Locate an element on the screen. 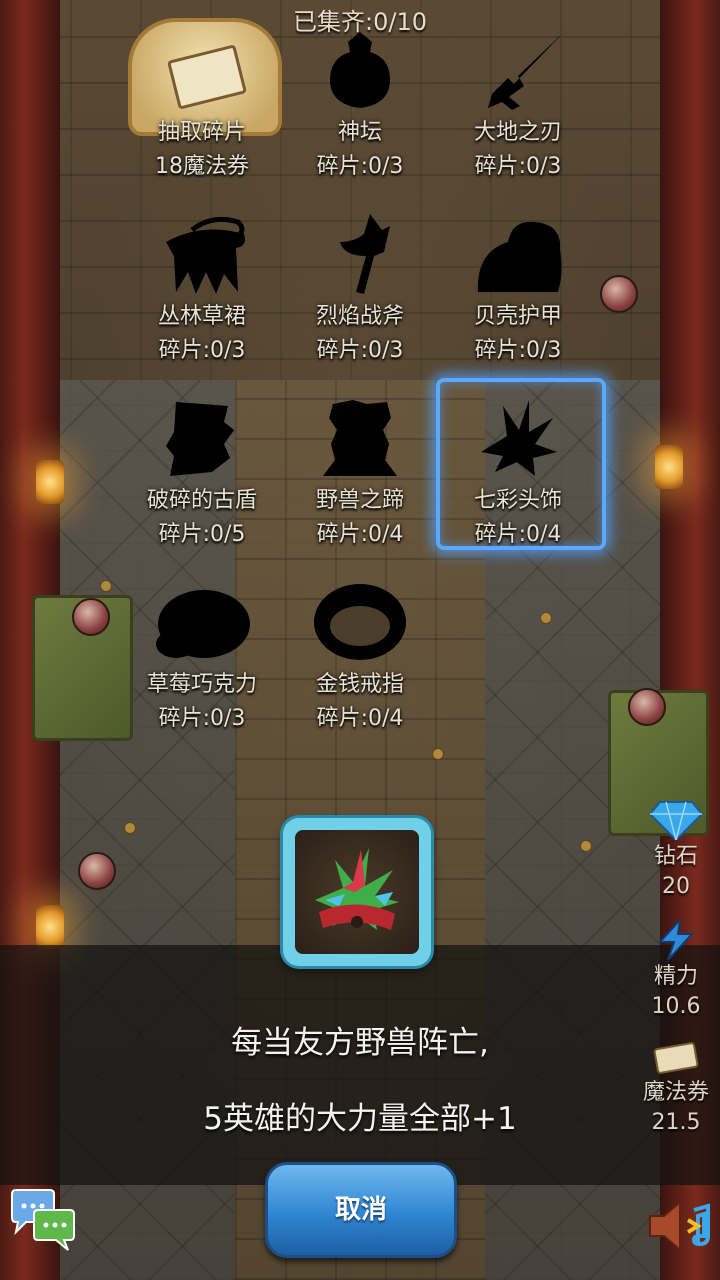 This screenshot has width=720, height=1280. fragment-name: 破碎的古盾 is located at coordinates (201, 500).